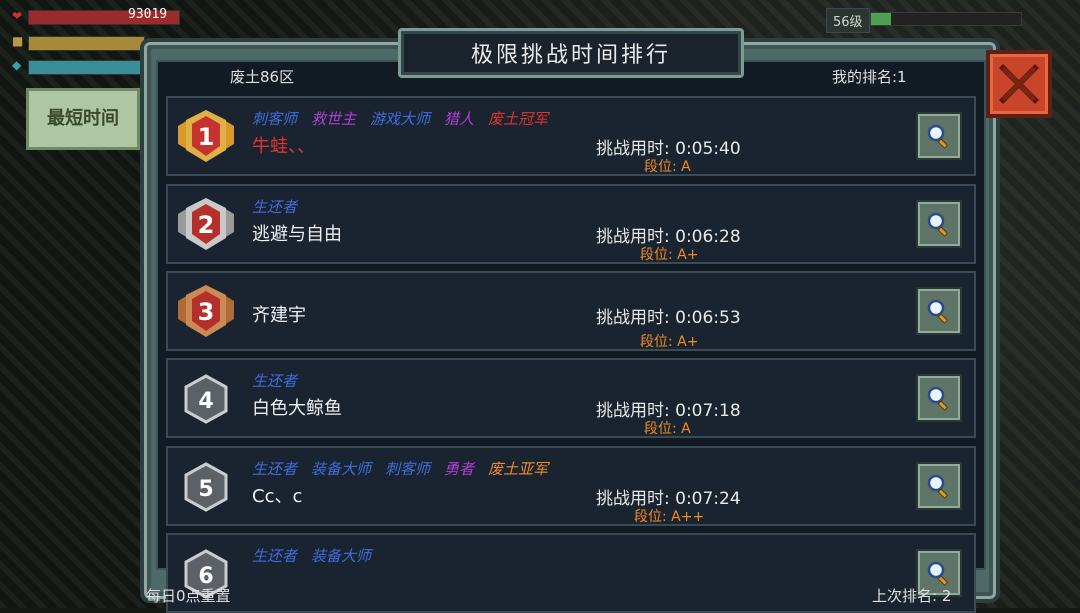  Describe the element at coordinates (400, 119) in the screenshot. I see `player-title: 游戏大师` at that location.